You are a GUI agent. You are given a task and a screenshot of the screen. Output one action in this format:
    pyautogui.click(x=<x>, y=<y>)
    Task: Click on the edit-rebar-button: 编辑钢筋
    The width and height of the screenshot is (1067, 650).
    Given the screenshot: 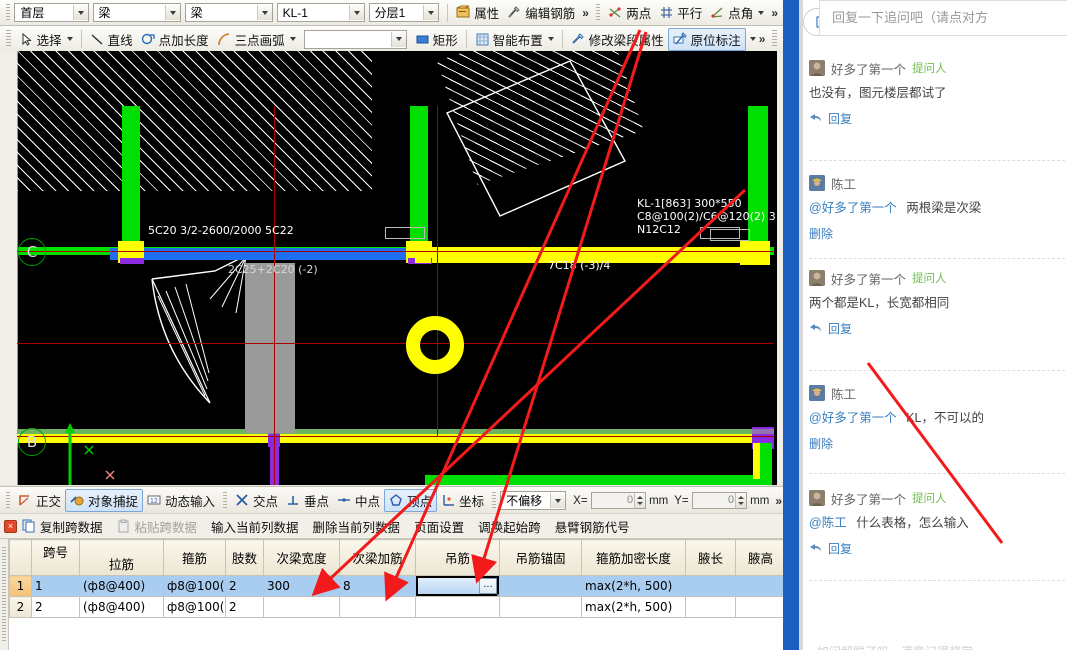 What is the action you would take?
    pyautogui.click(x=541, y=12)
    